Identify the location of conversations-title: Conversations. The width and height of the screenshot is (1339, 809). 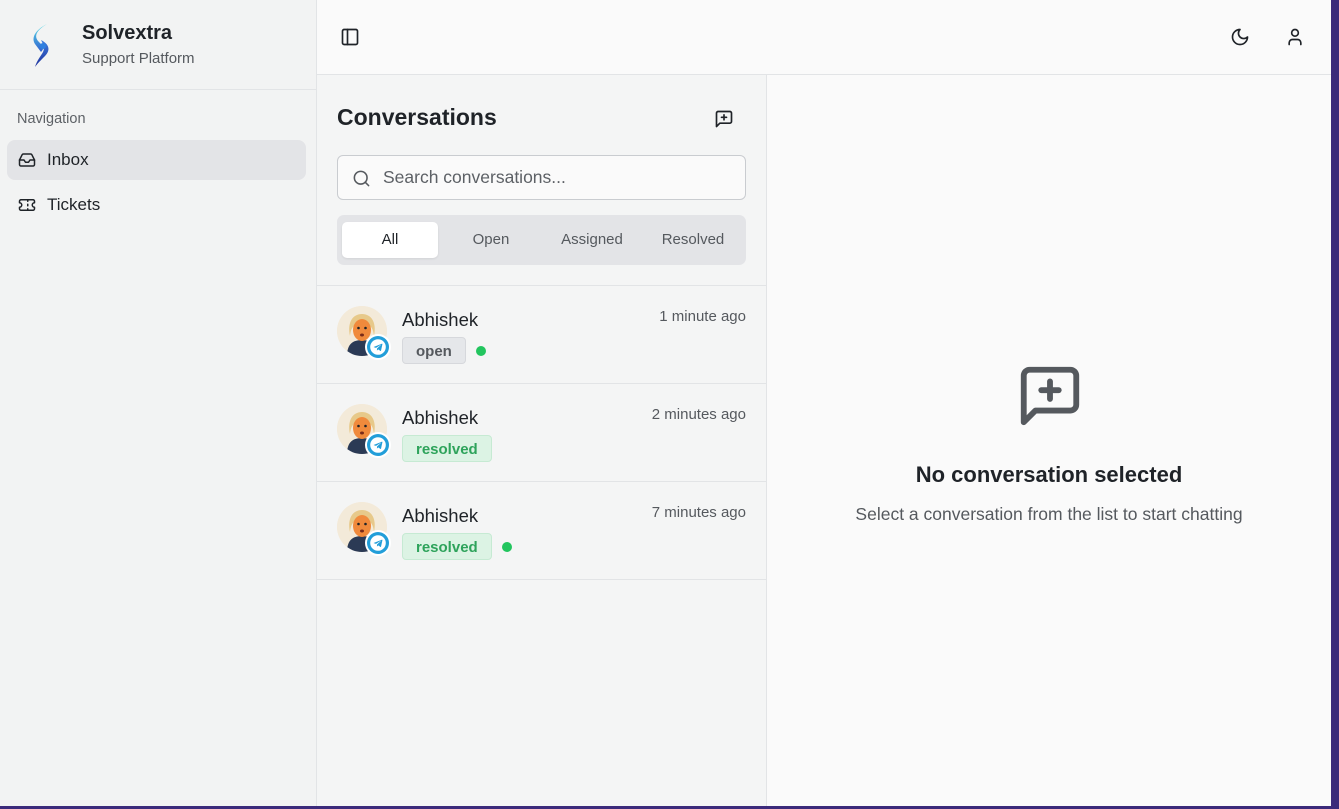
(417, 117).